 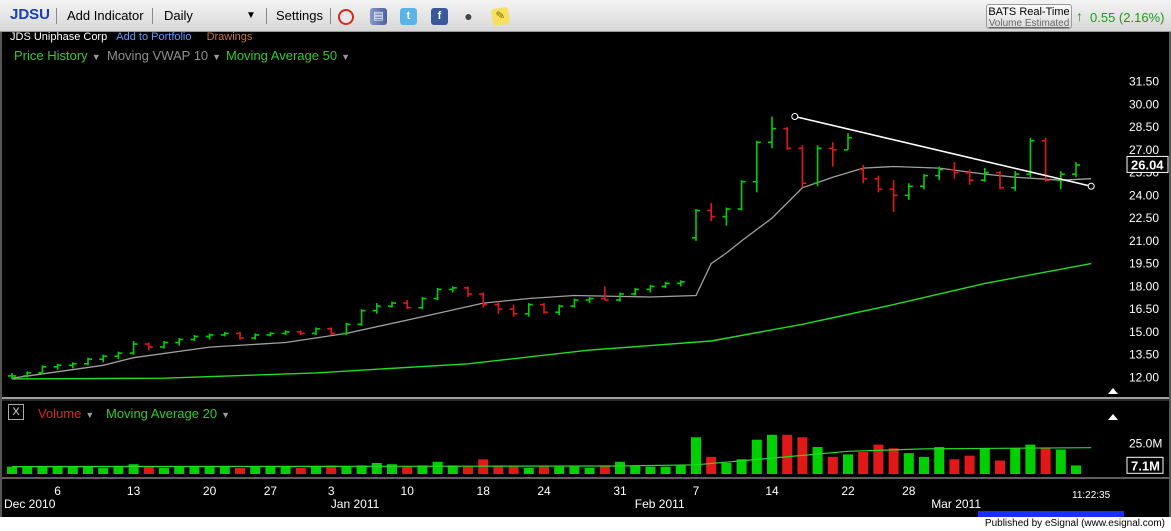 What do you see at coordinates (1144, 355) in the screenshot?
I see `y-tick-label: 13.50` at bounding box center [1144, 355].